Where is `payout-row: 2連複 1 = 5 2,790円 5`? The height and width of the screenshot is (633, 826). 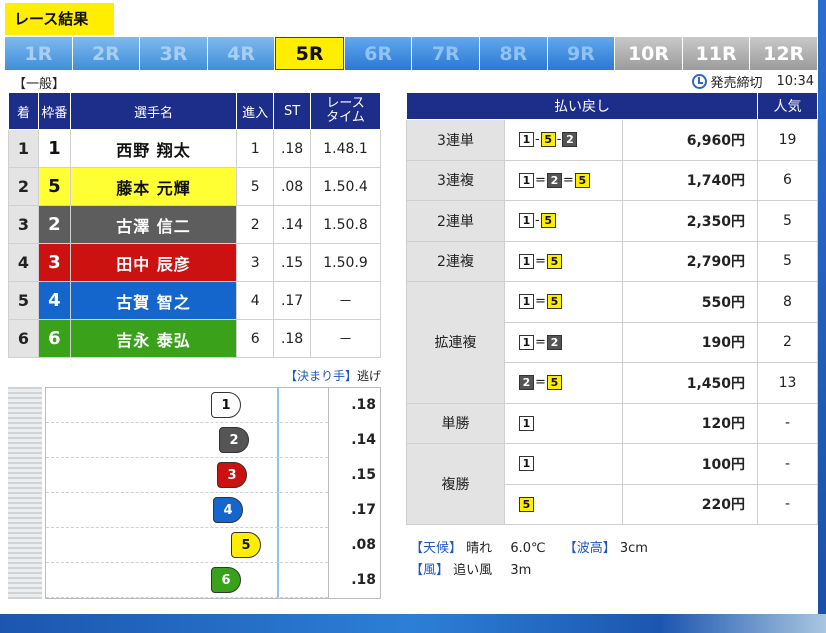
payout-row: 2連複 1 = 5 2,790円 5 is located at coordinates (612, 261).